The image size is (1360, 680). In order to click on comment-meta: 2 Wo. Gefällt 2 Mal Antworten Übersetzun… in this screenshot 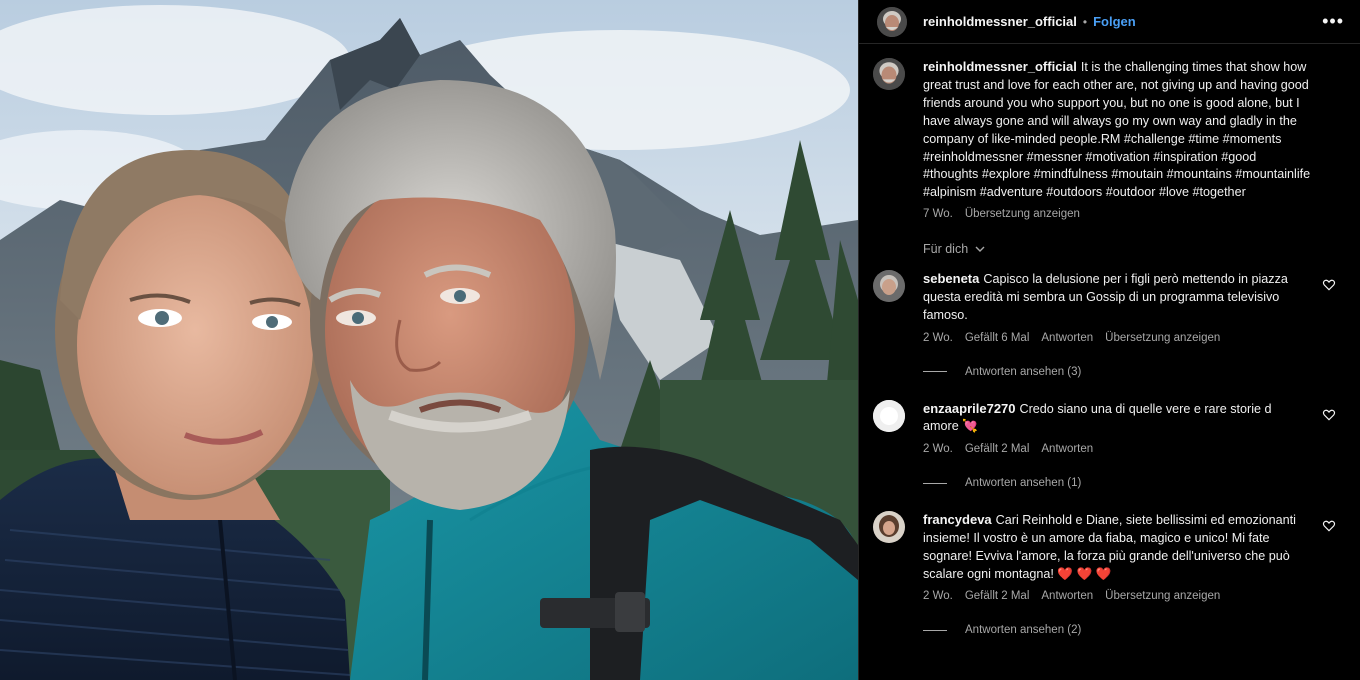, I will do `click(1112, 596)`.